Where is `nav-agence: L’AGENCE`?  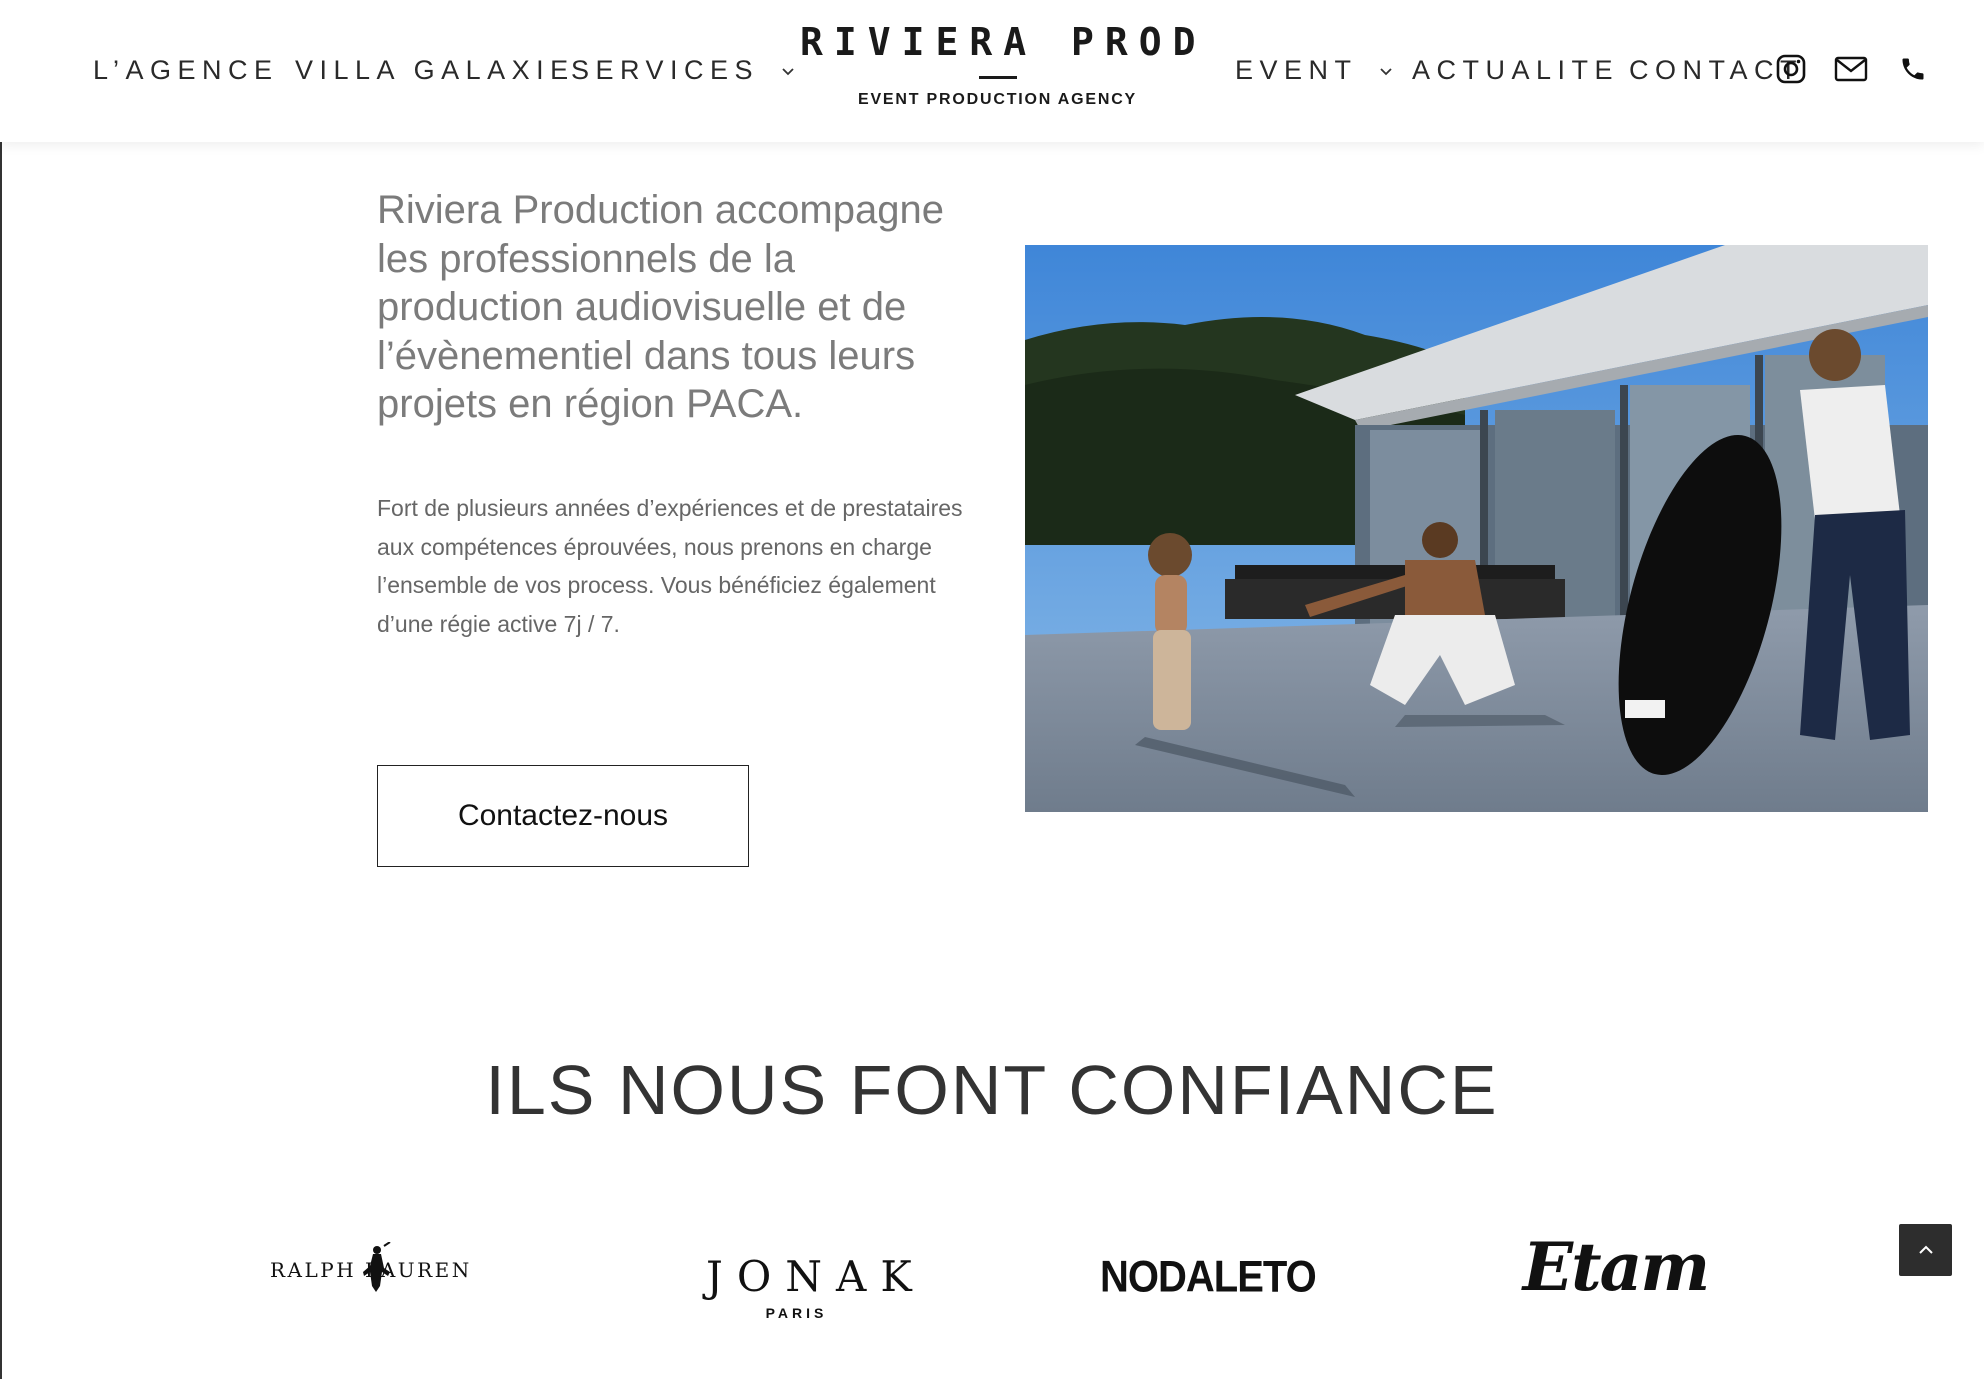 nav-agence: L’AGENCE is located at coordinates (186, 70).